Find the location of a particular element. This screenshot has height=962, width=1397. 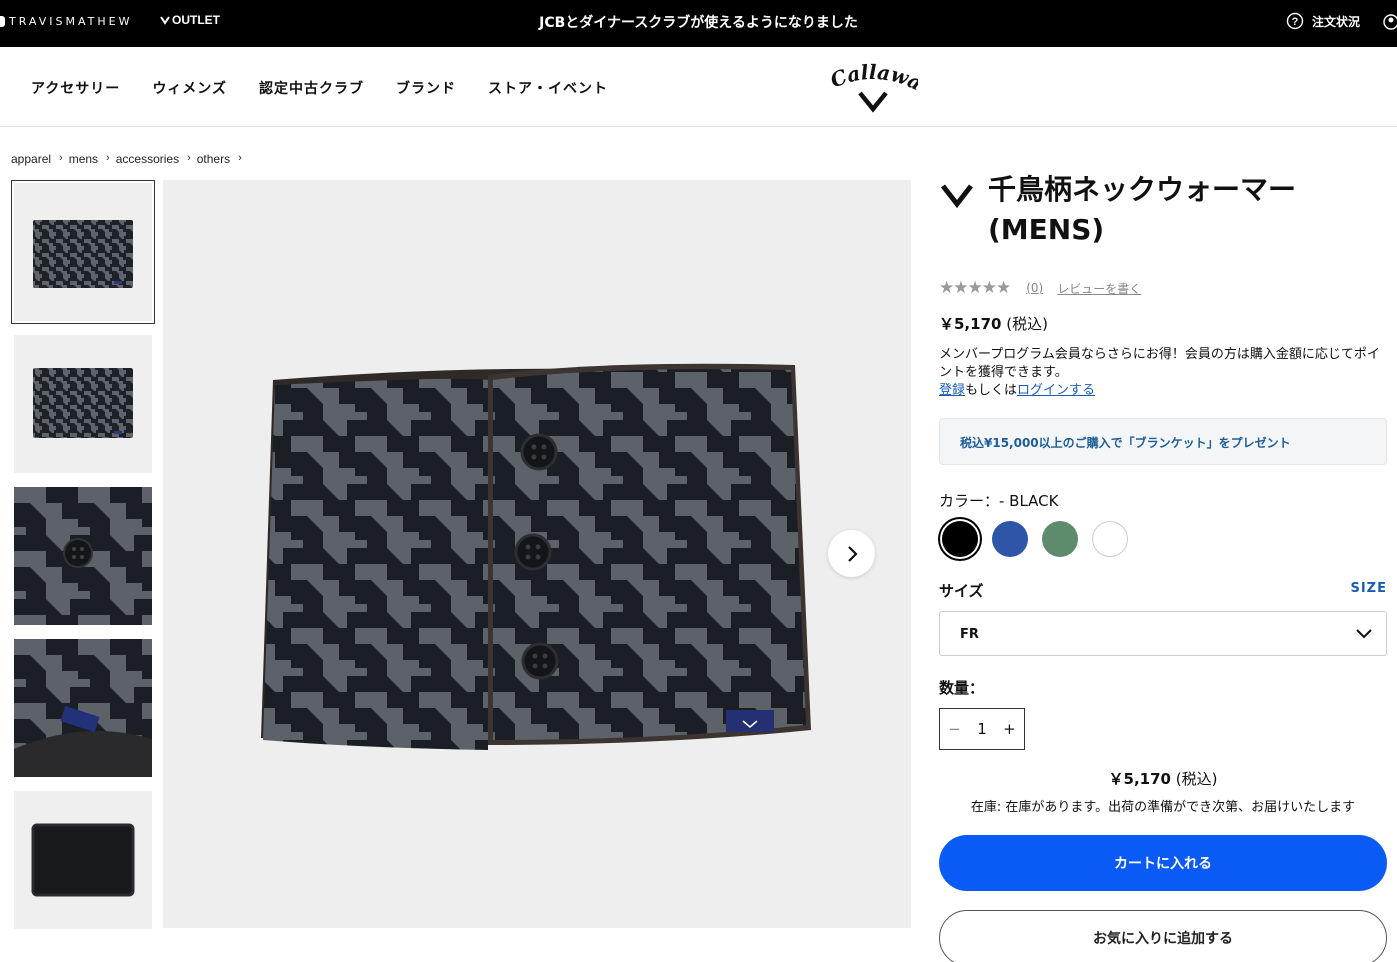

order-status-link: ? 注文状況 is located at coordinates (1323, 21).